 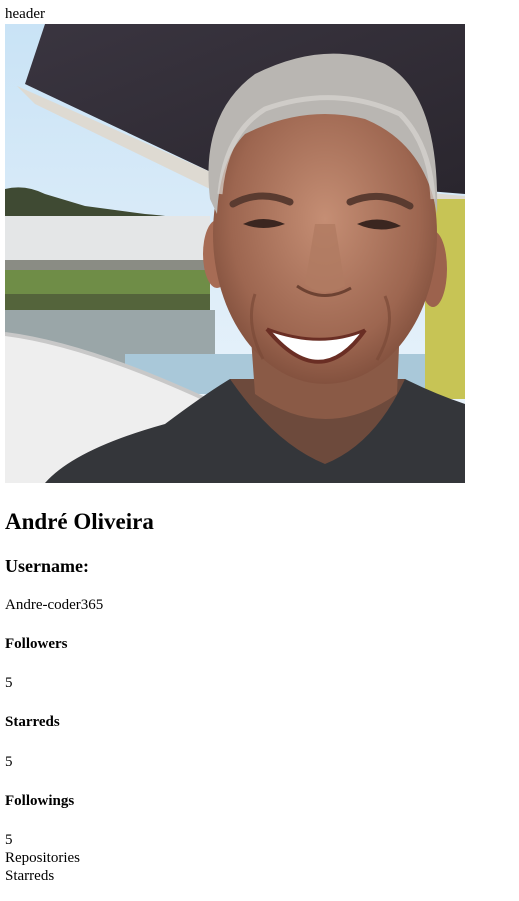 What do you see at coordinates (42, 858) in the screenshot?
I see `nav-link-repositories: Repositories` at bounding box center [42, 858].